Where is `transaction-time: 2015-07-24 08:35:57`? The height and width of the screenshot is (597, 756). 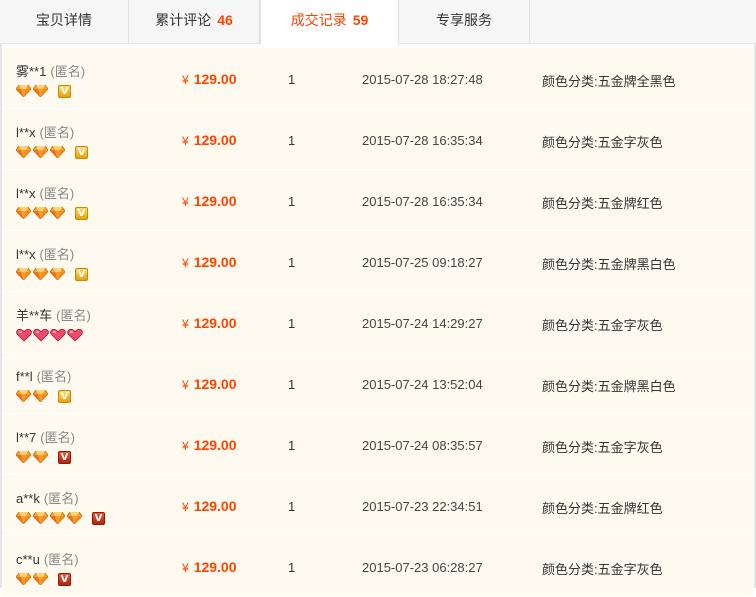 transaction-time: 2015-07-24 08:35:57 is located at coordinates (422, 445).